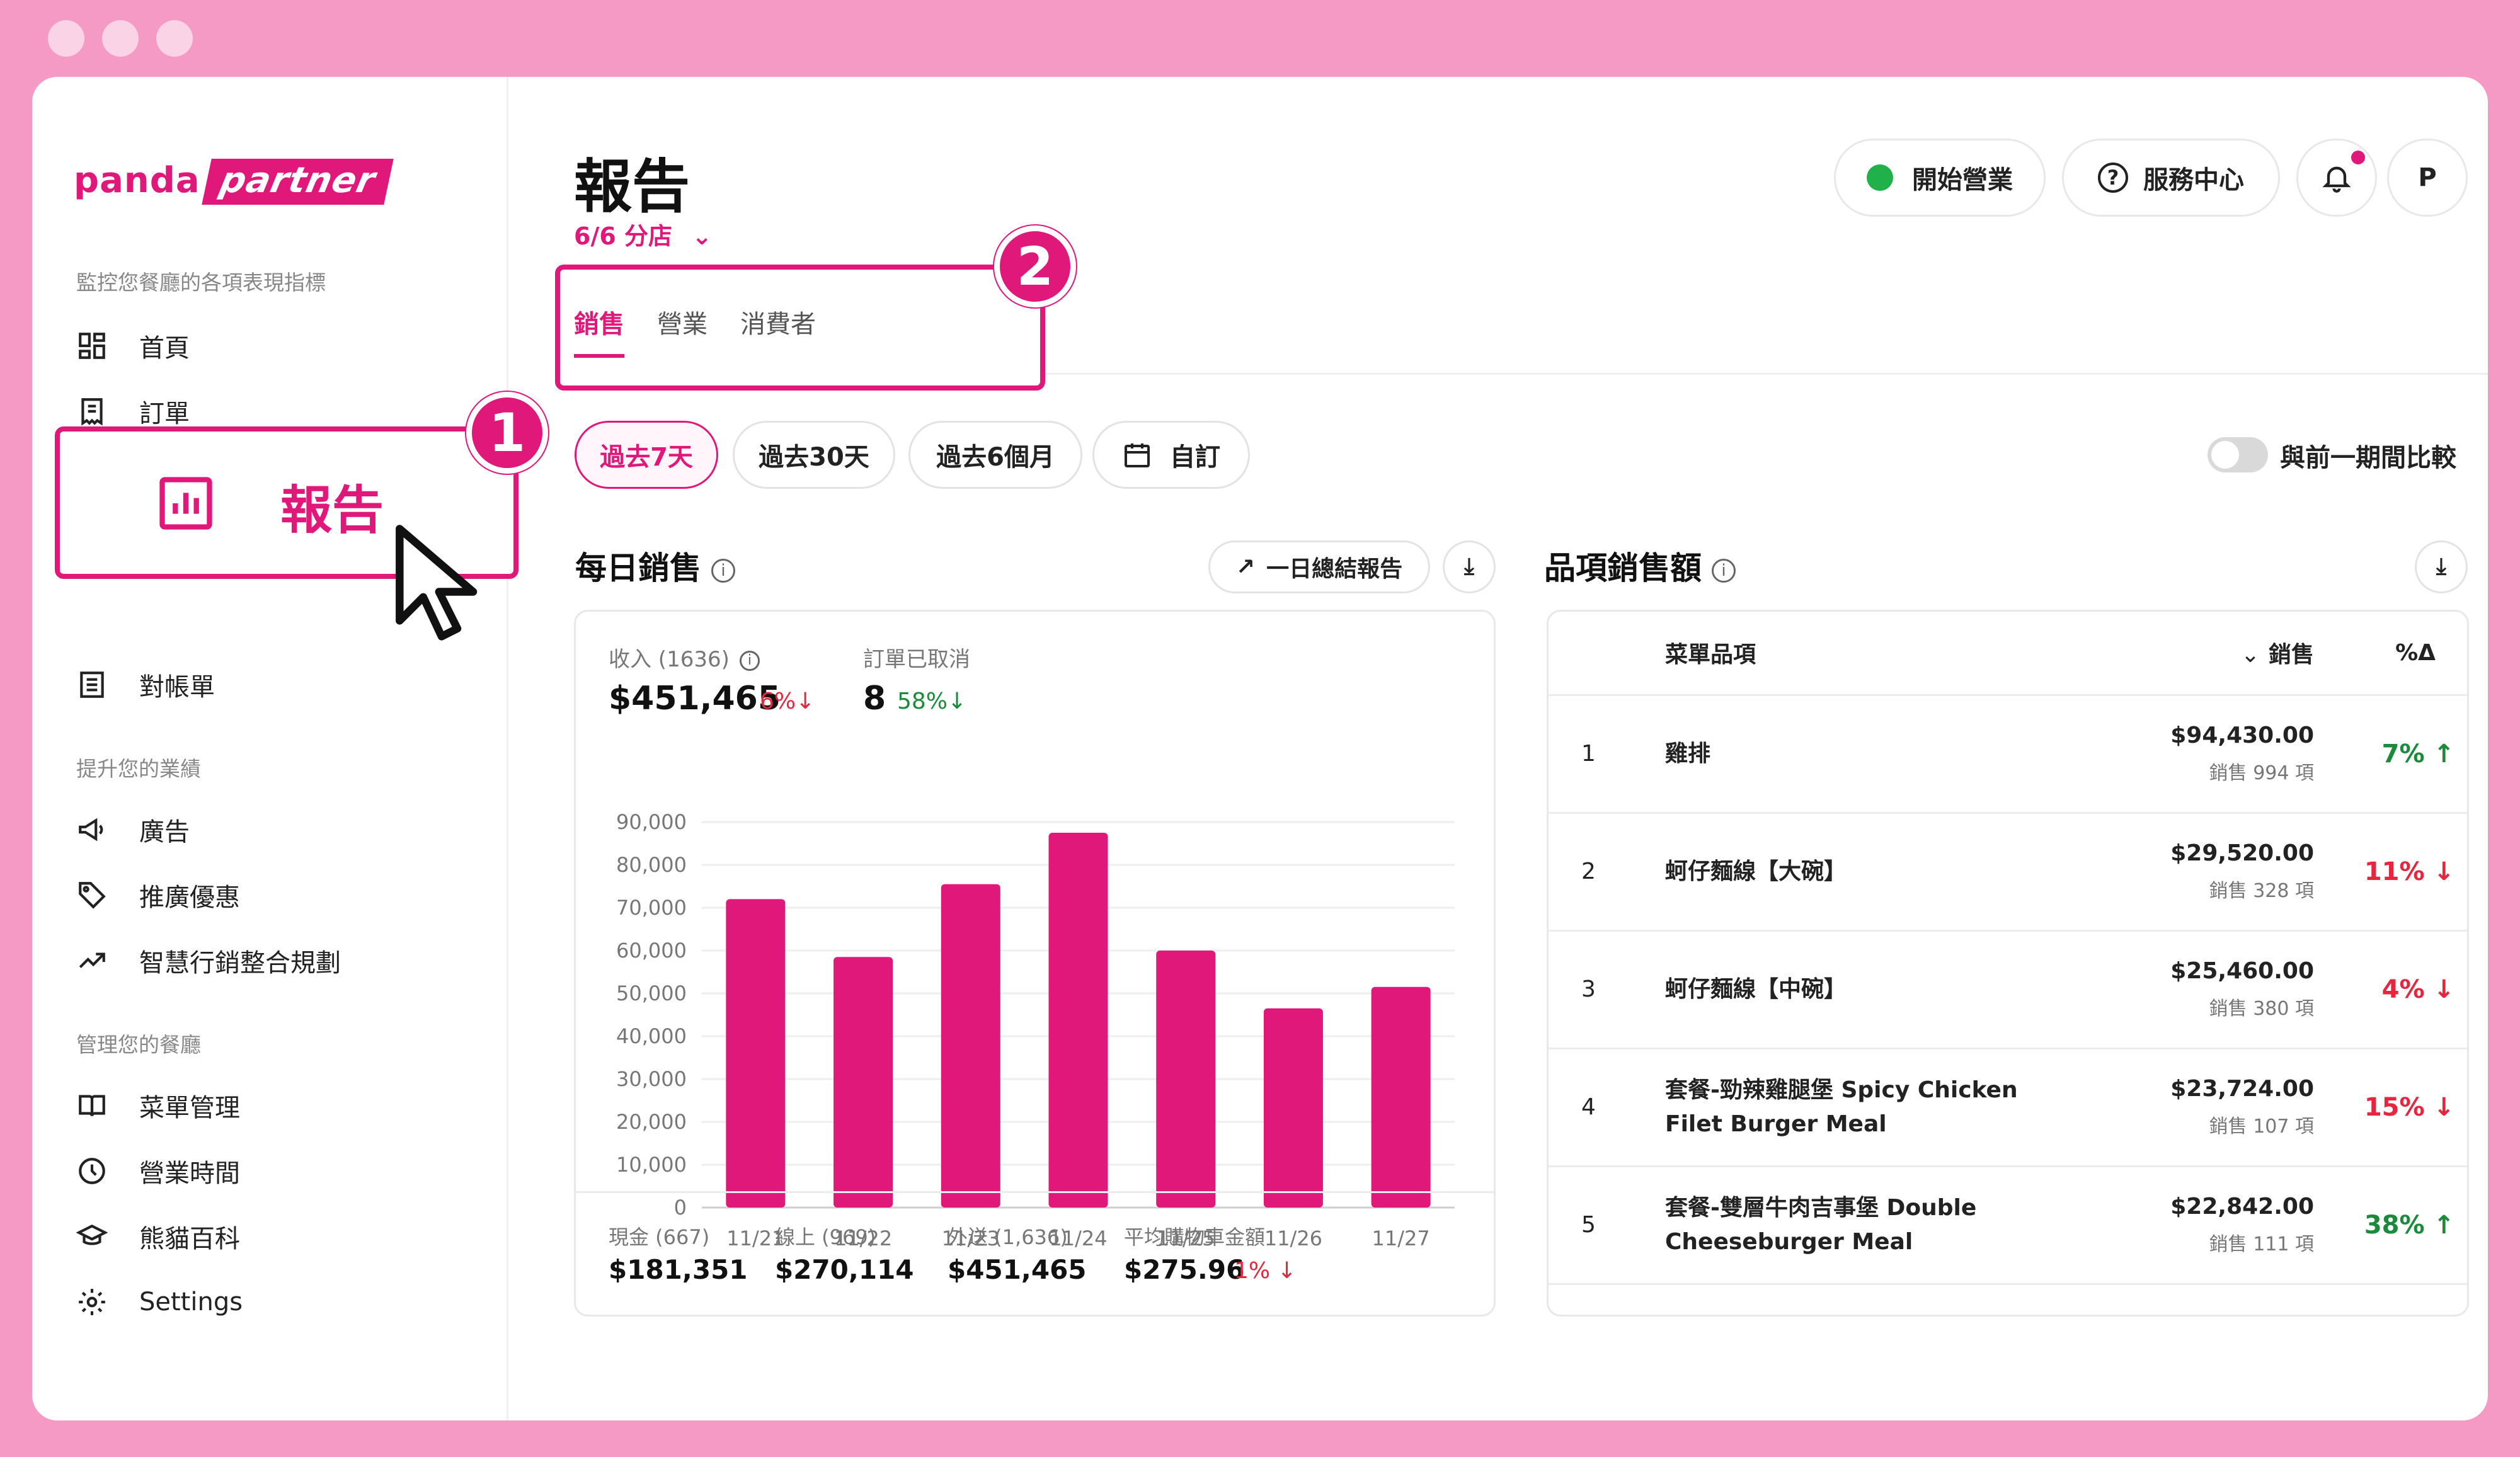  I want to click on logo: panda partner, so click(234, 182).